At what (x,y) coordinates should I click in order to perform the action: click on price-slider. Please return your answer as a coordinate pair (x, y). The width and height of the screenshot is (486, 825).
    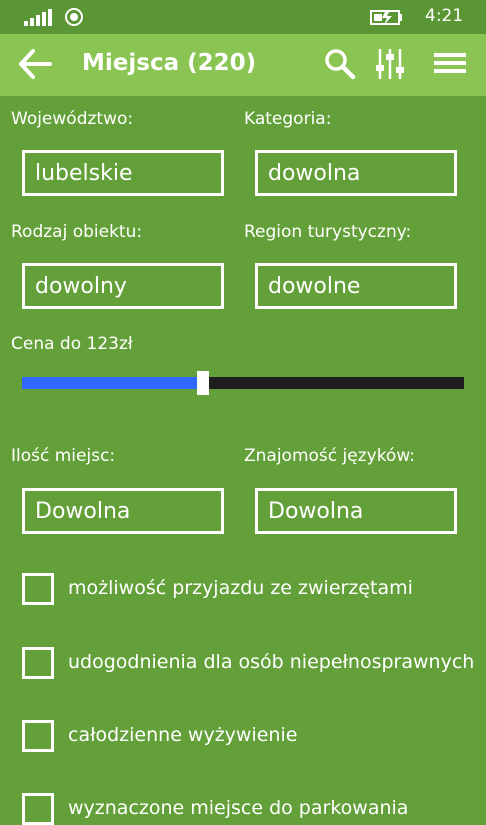
    Looking at the image, I should click on (243, 383).